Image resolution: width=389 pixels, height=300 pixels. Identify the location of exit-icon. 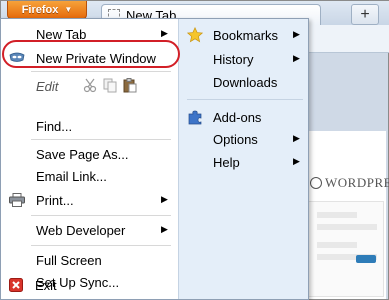
(16, 285).